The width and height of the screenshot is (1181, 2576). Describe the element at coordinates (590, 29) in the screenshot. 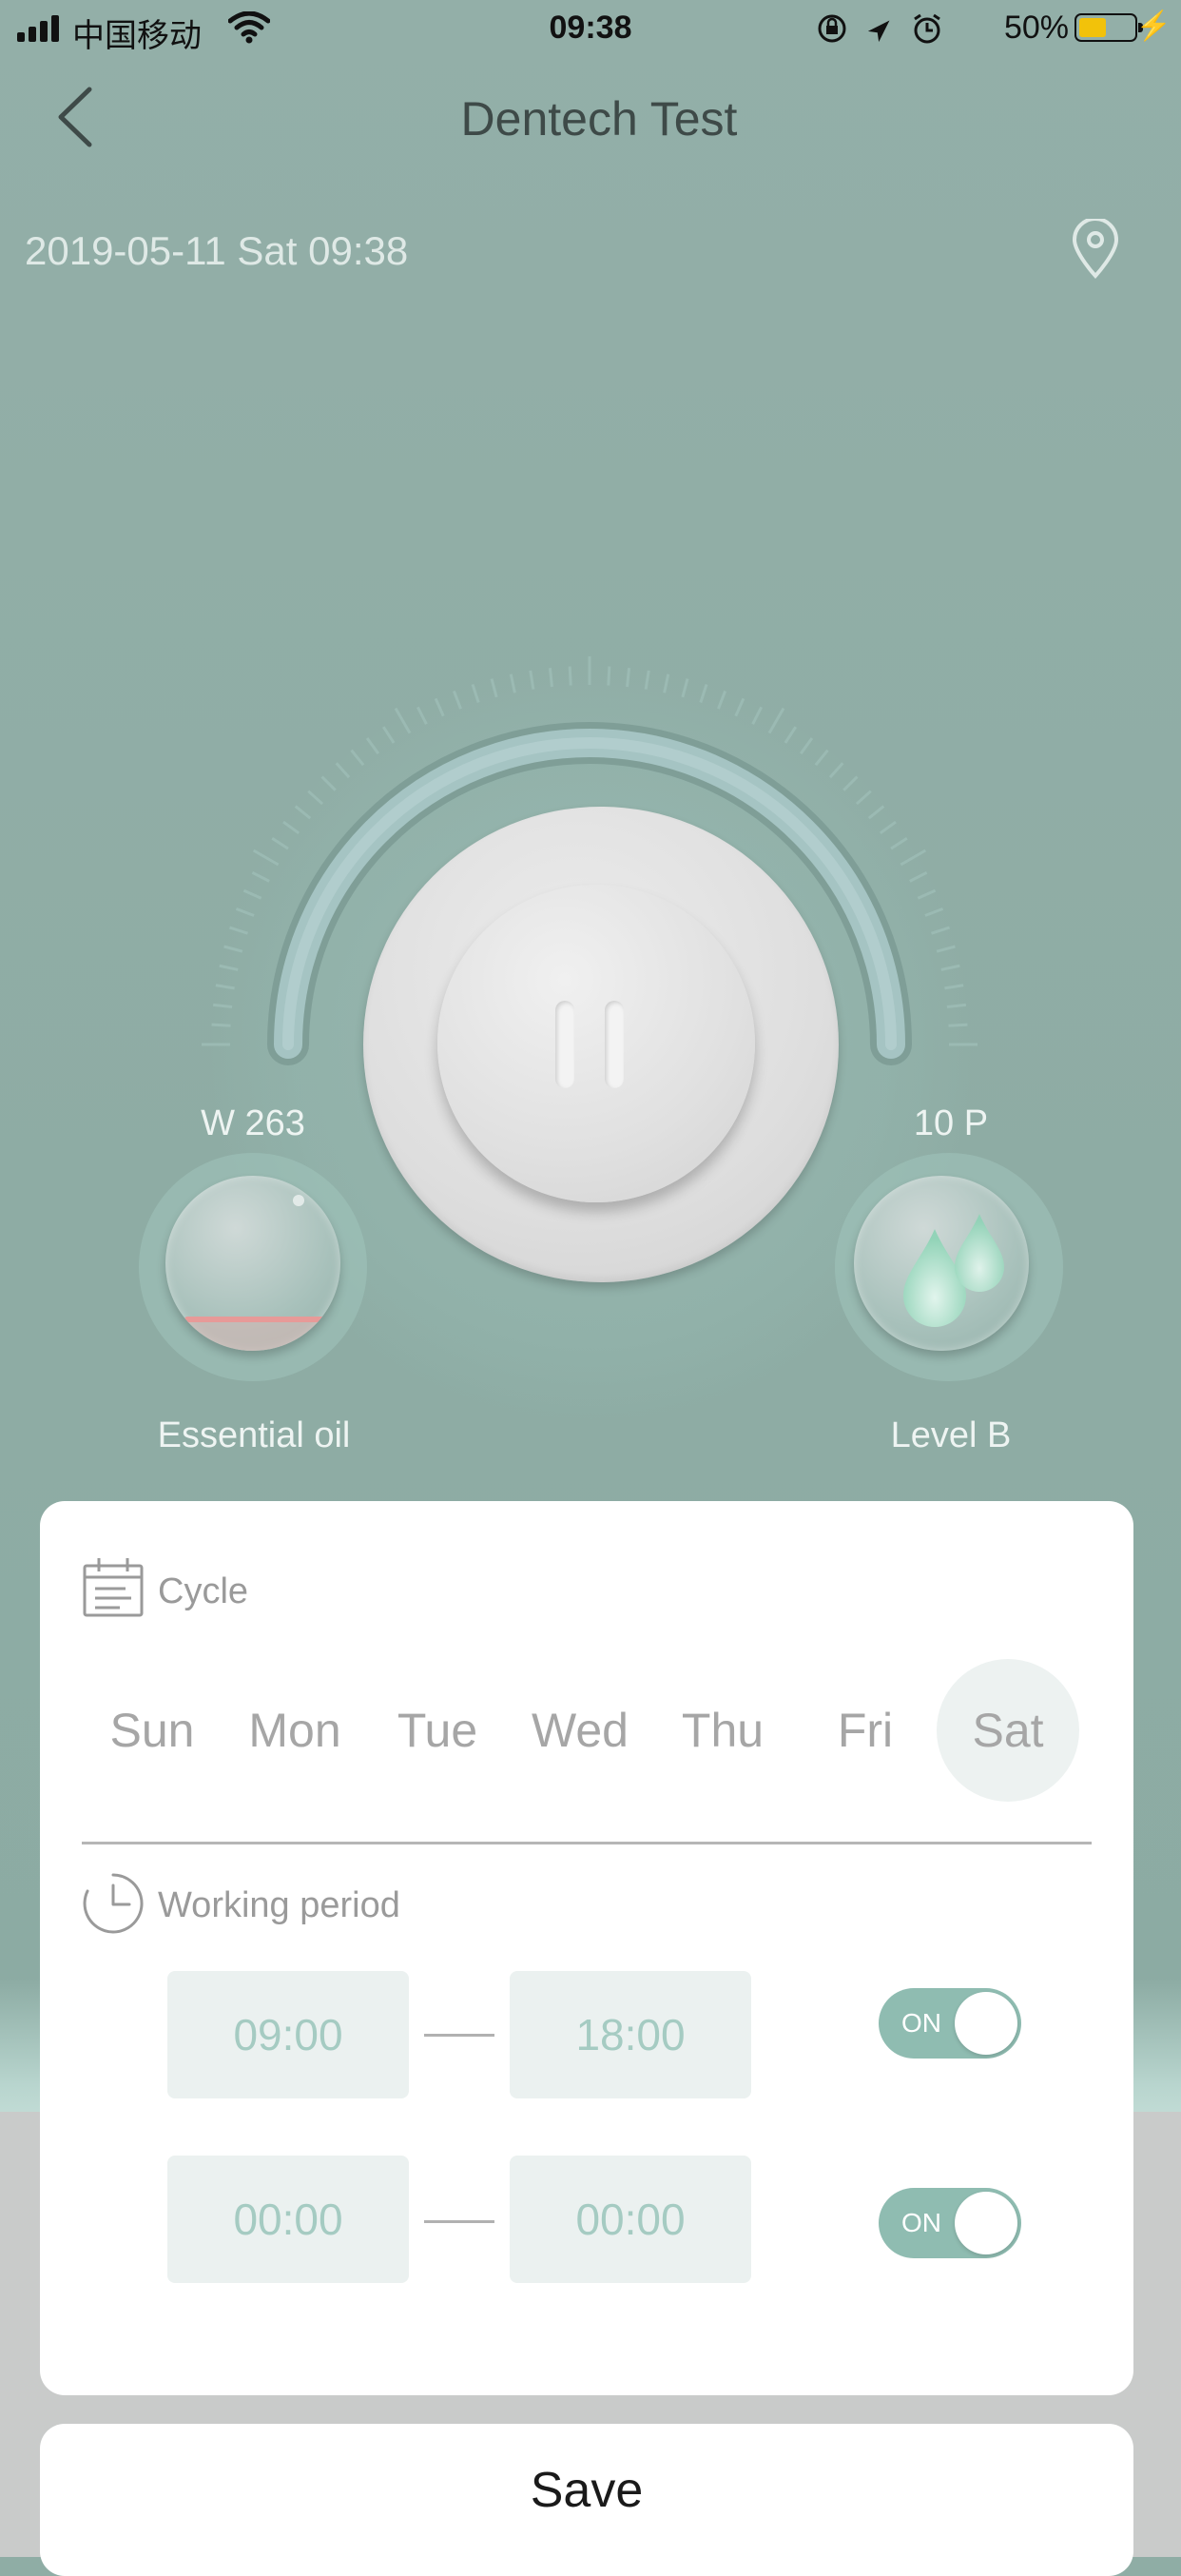

I see `status-bar: 中国移动 09:38 50% ⚡` at that location.